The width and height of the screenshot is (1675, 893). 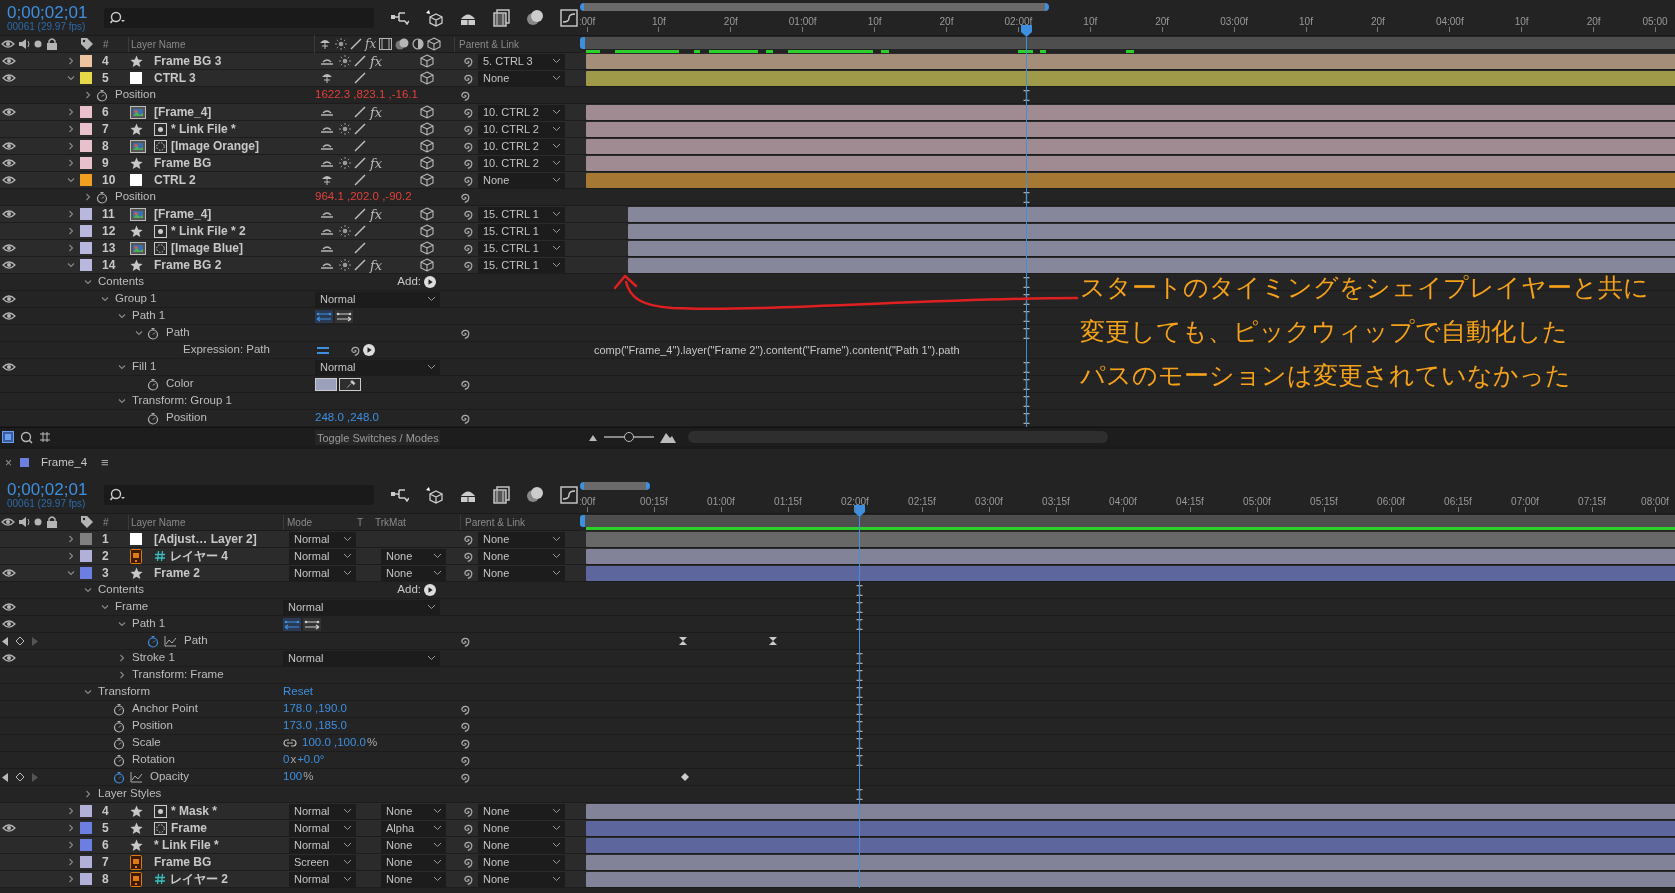 I want to click on keyframe-icon, so click(x=683, y=641).